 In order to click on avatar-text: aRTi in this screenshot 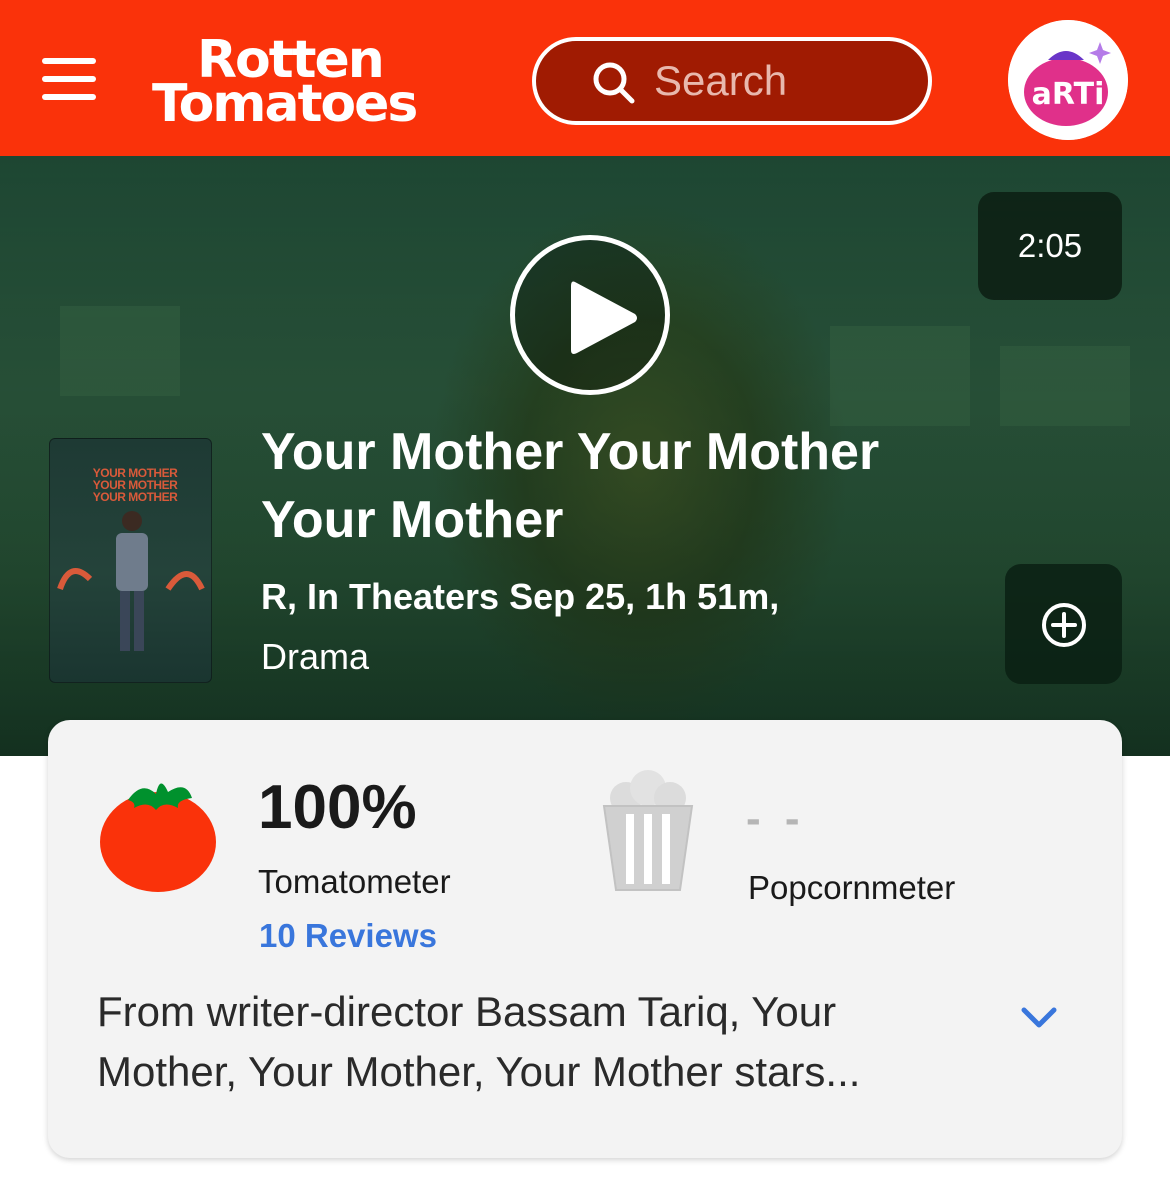, I will do `click(1068, 94)`.